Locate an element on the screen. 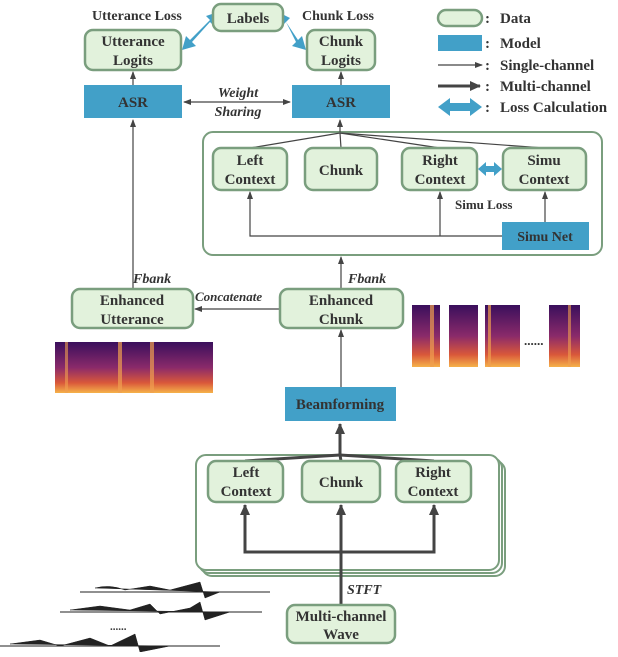 This screenshot has height=657, width=618. chunk-text: Chunk is located at coordinates (341, 171).